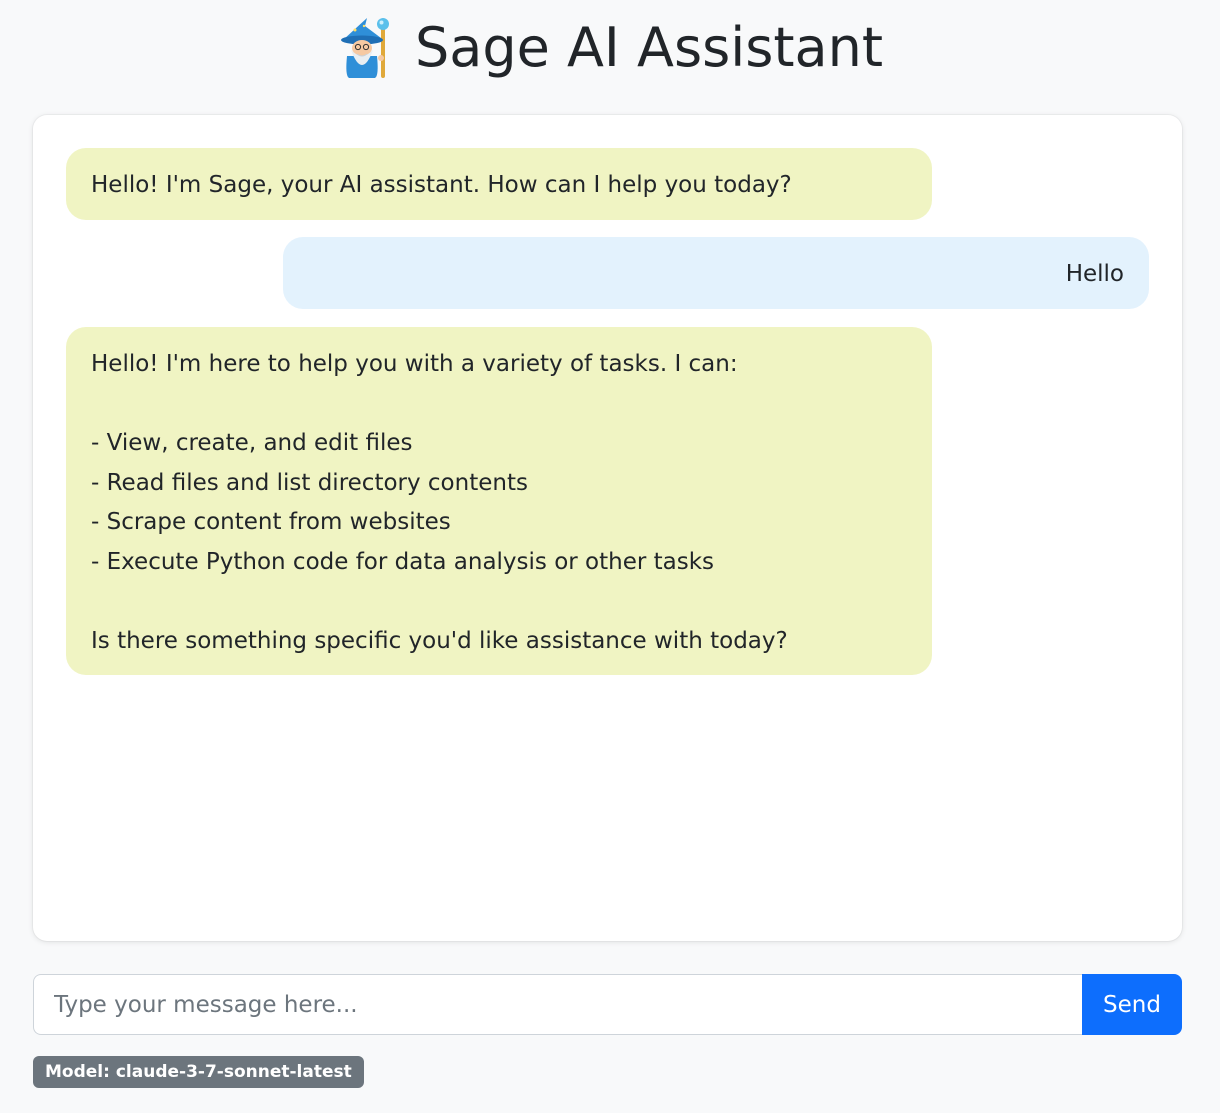 This screenshot has width=1220, height=1113. Describe the element at coordinates (1132, 1004) in the screenshot. I see `send-button: Send` at that location.